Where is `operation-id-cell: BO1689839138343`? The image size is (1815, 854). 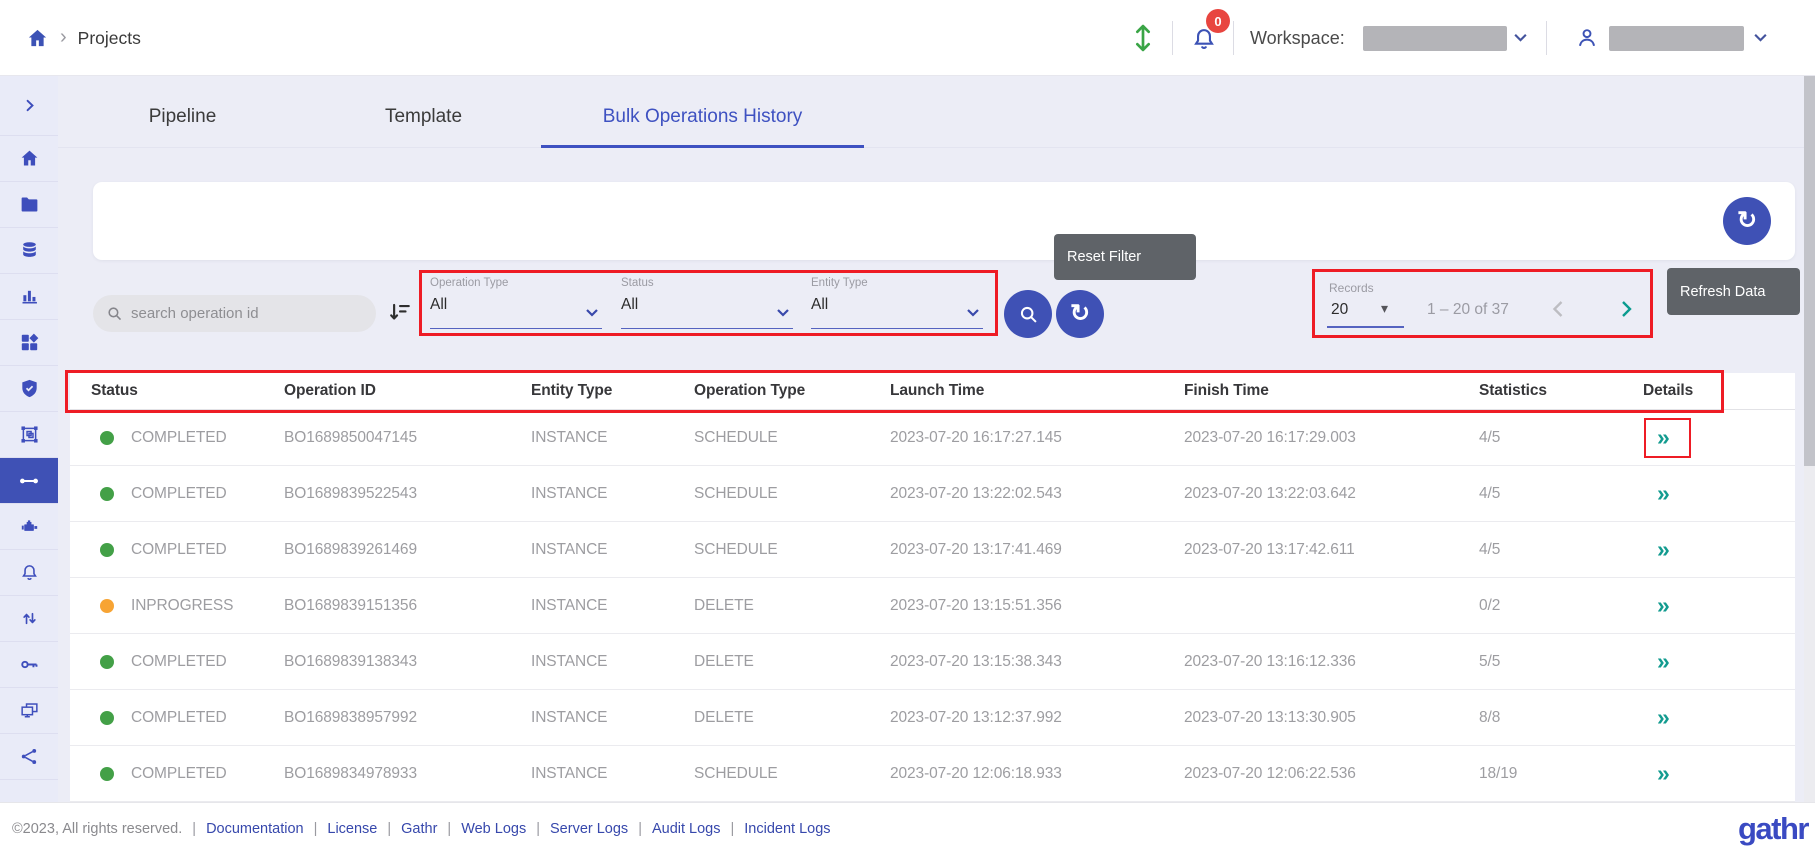
operation-id-cell: BO1689839138343 is located at coordinates (350, 661).